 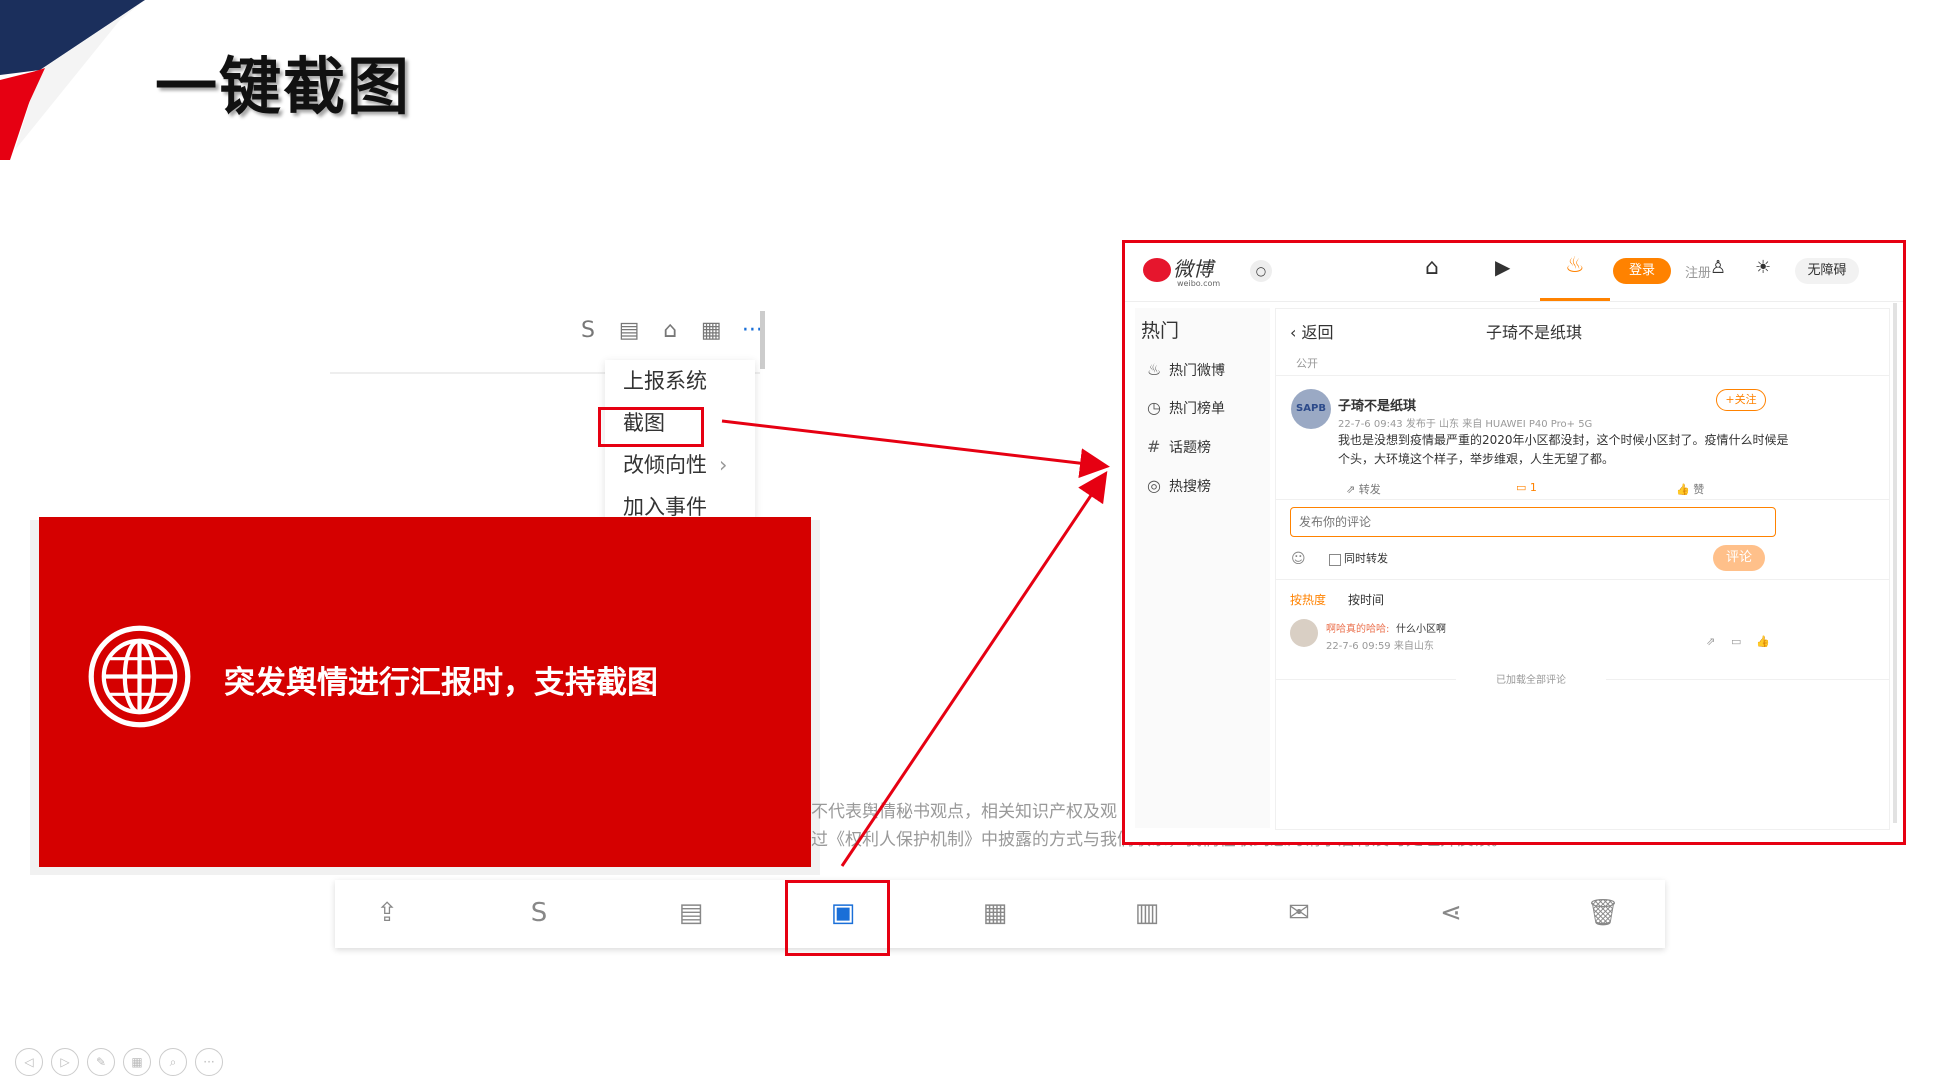 I want to click on sidebar-heading: 热门, so click(x=1160, y=331).